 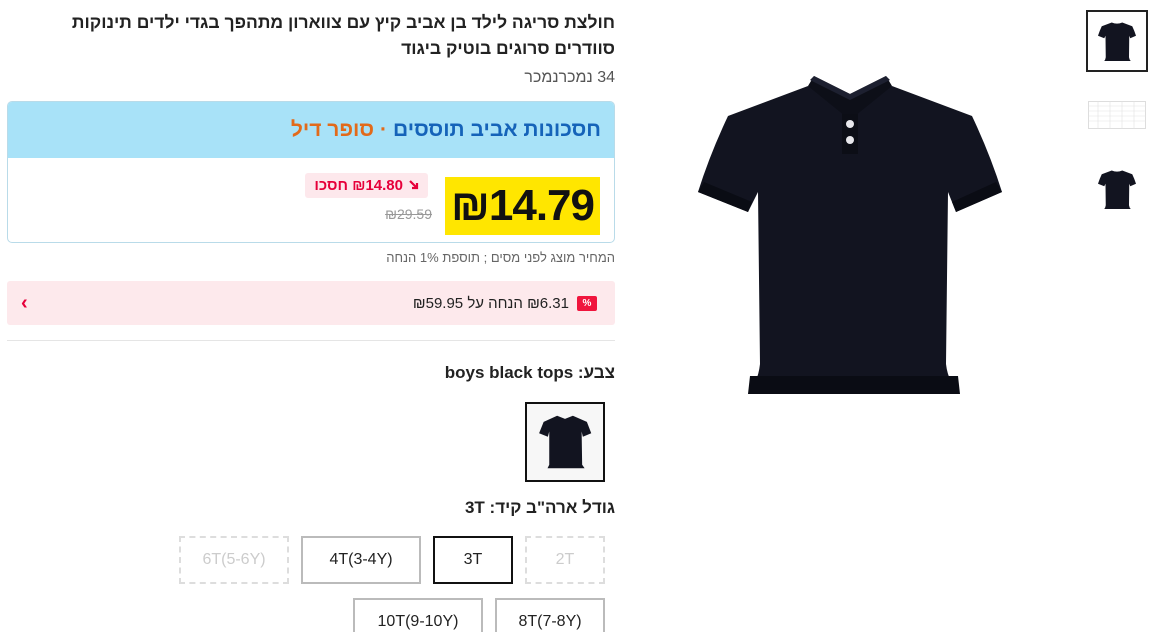 I want to click on discount-percent-icon: %, so click(x=587, y=303).